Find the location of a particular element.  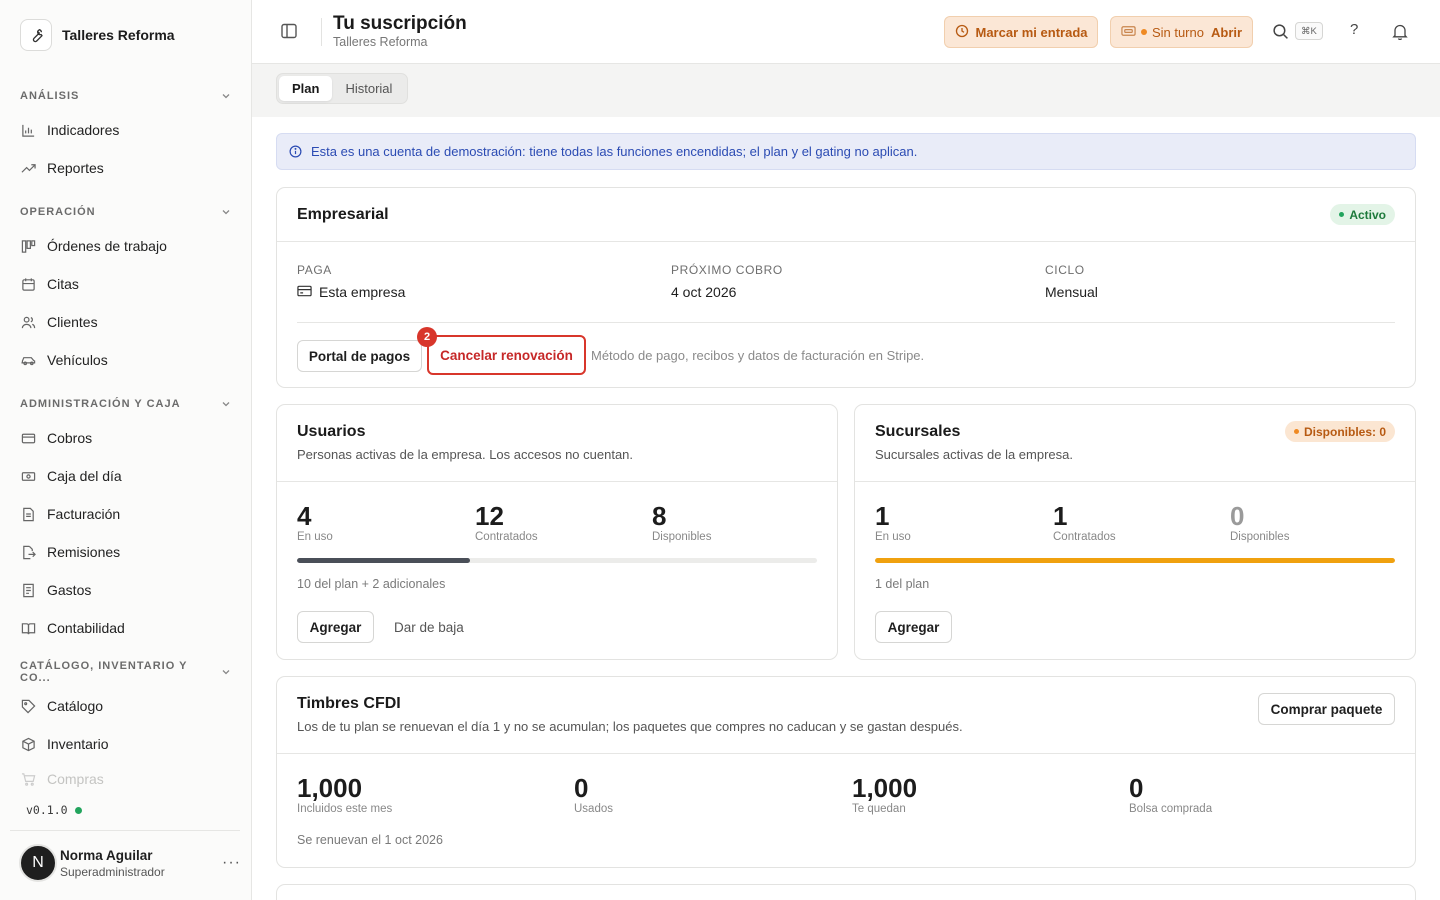

remove-user-button: Dar de baja is located at coordinates (429, 627).